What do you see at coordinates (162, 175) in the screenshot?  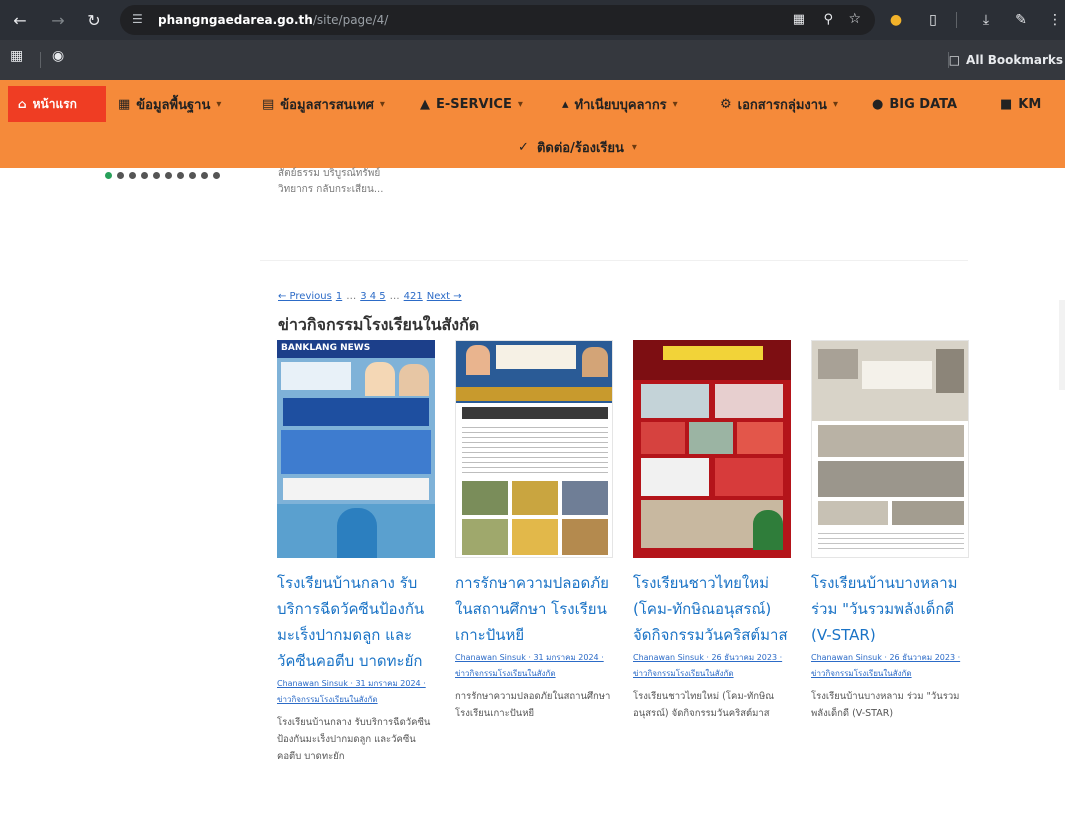 I see `slider-dots` at bounding box center [162, 175].